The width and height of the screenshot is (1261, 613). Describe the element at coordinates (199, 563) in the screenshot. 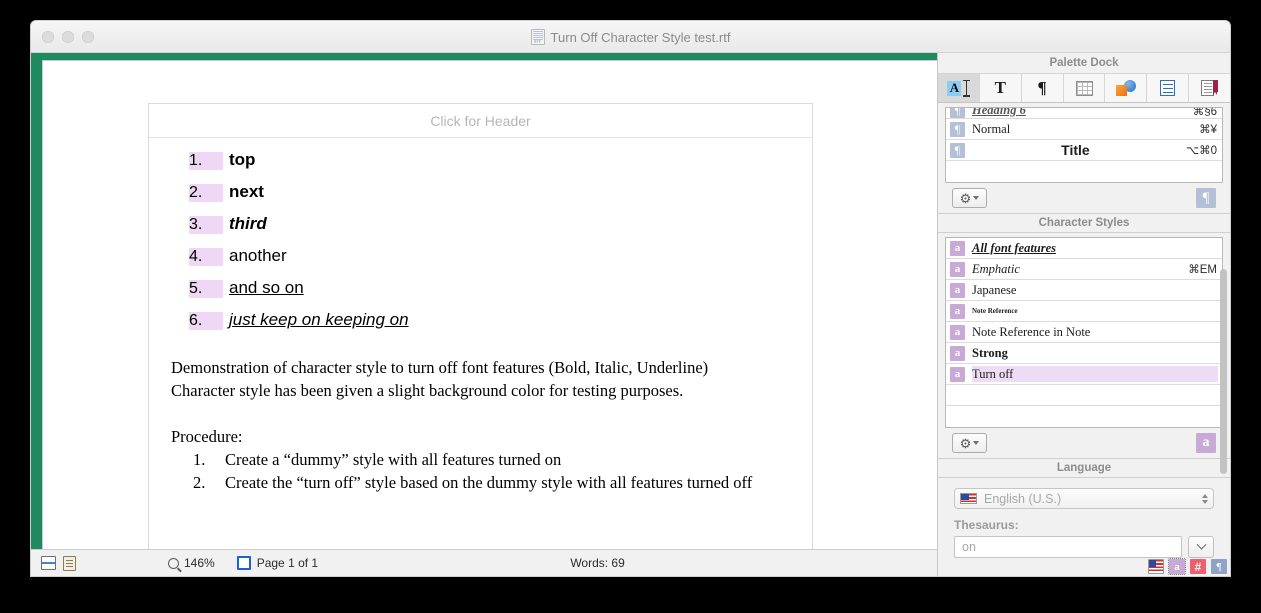

I see `zoom-level: 146%` at that location.